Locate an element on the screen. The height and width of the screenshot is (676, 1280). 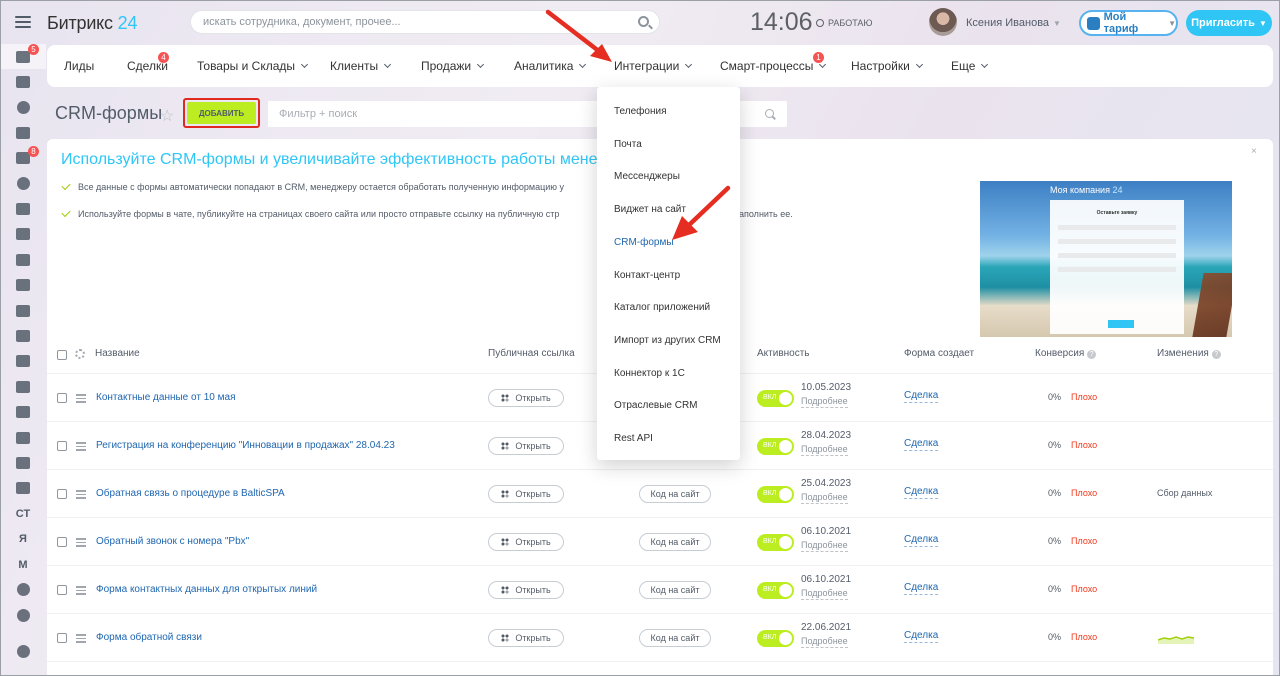
sidebar-item-mail is located at coordinates (23, 335).